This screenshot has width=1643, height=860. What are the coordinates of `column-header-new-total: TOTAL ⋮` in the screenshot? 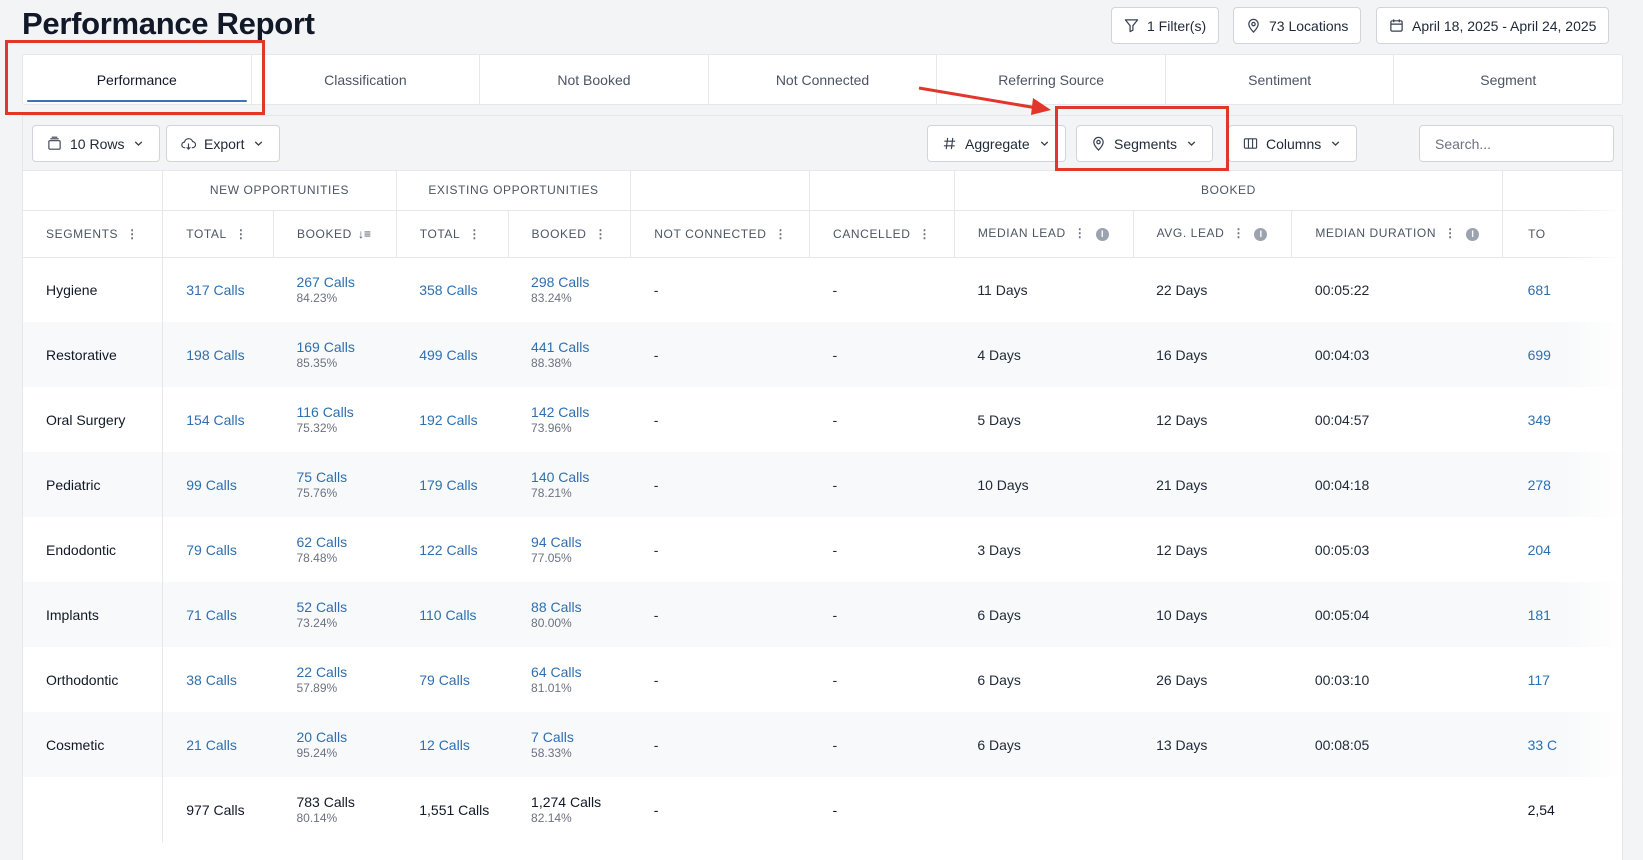 It's located at (218, 234).